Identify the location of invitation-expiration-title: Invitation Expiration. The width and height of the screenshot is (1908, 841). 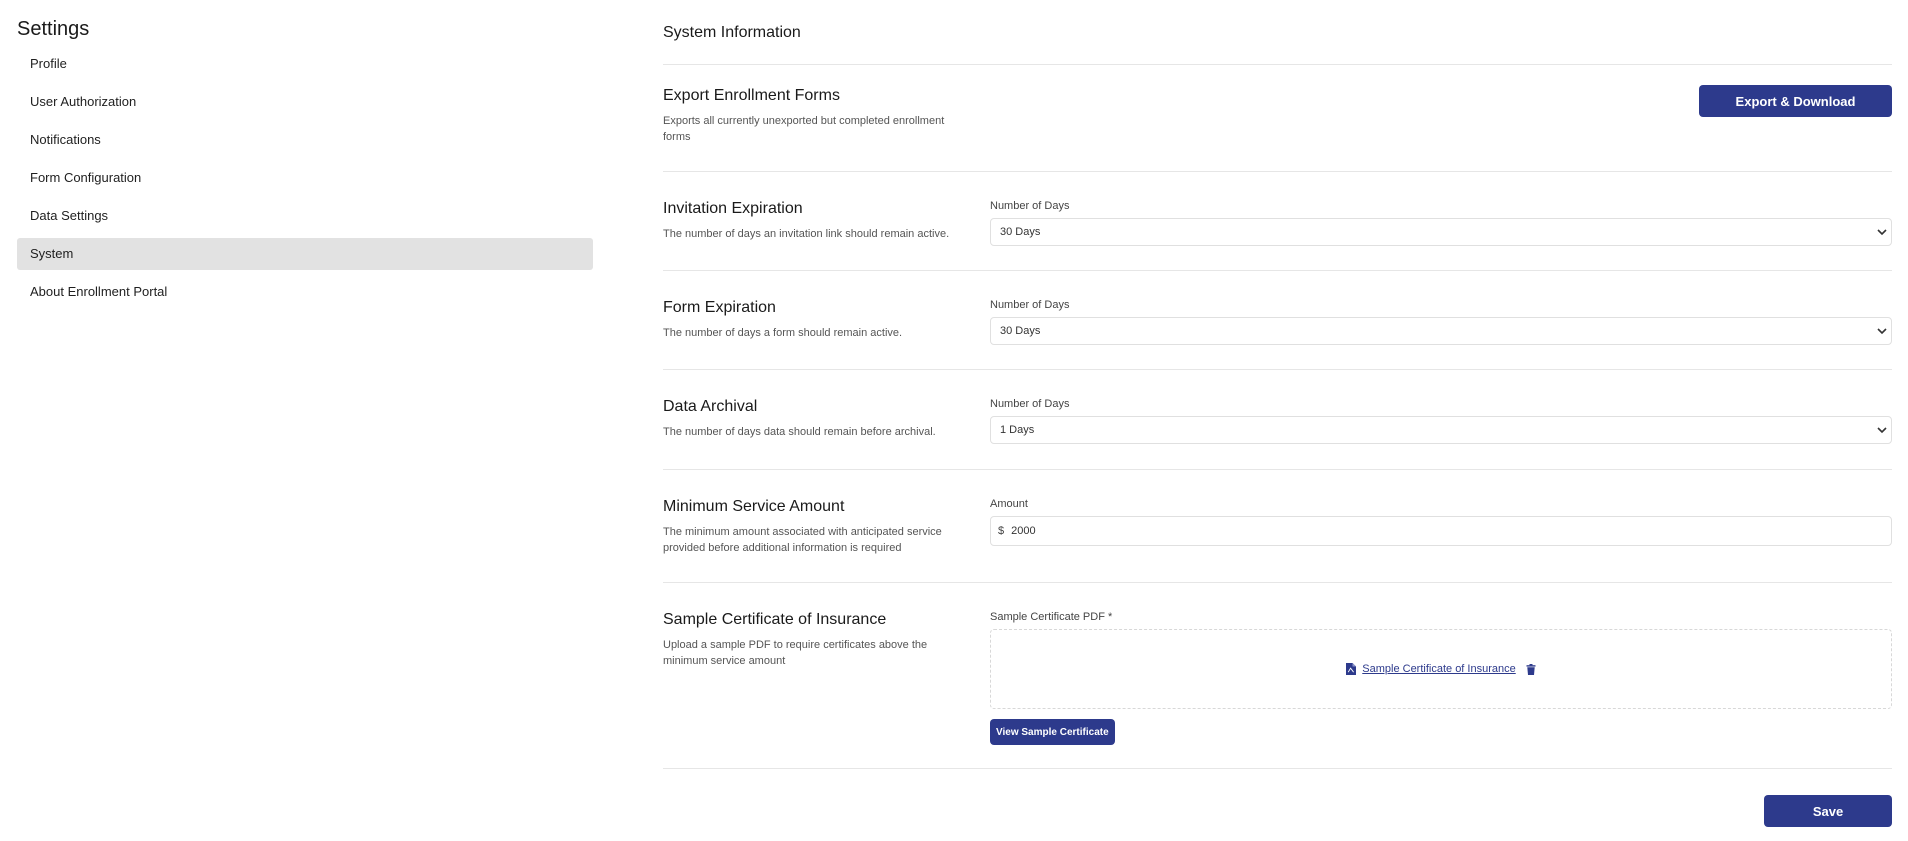
(733, 208).